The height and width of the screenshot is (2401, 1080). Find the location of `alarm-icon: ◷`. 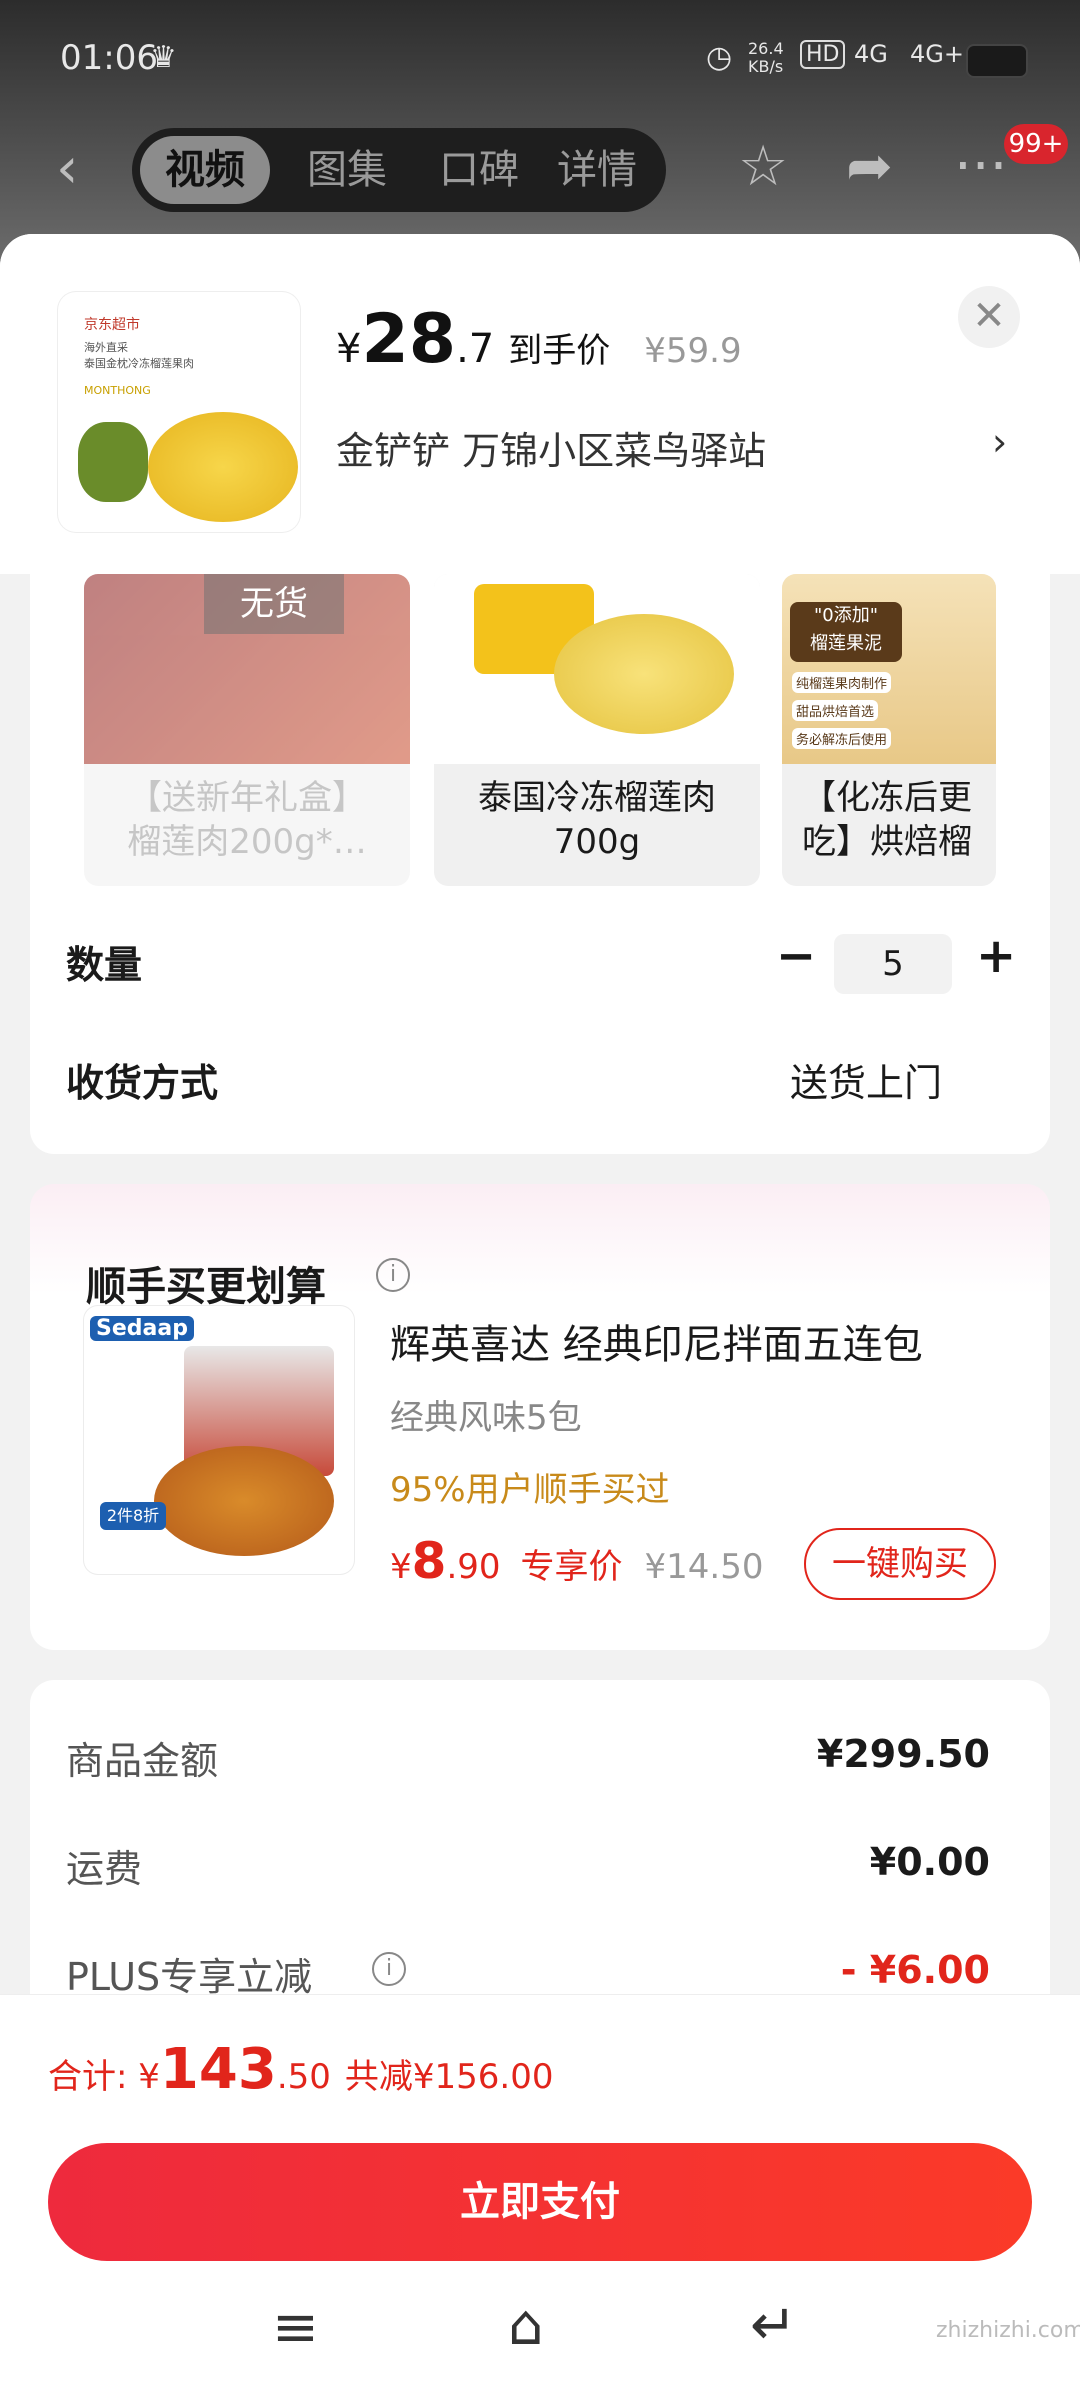

alarm-icon: ◷ is located at coordinates (719, 57).